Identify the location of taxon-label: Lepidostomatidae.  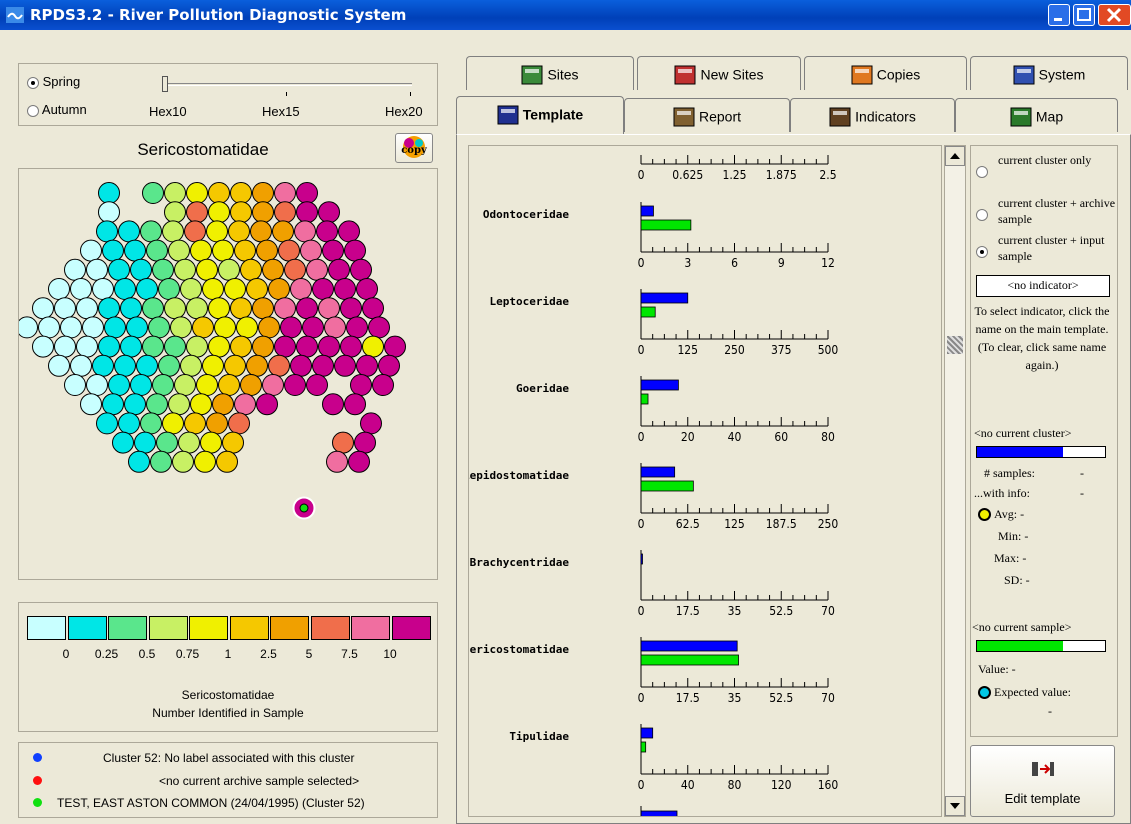
(519, 475).